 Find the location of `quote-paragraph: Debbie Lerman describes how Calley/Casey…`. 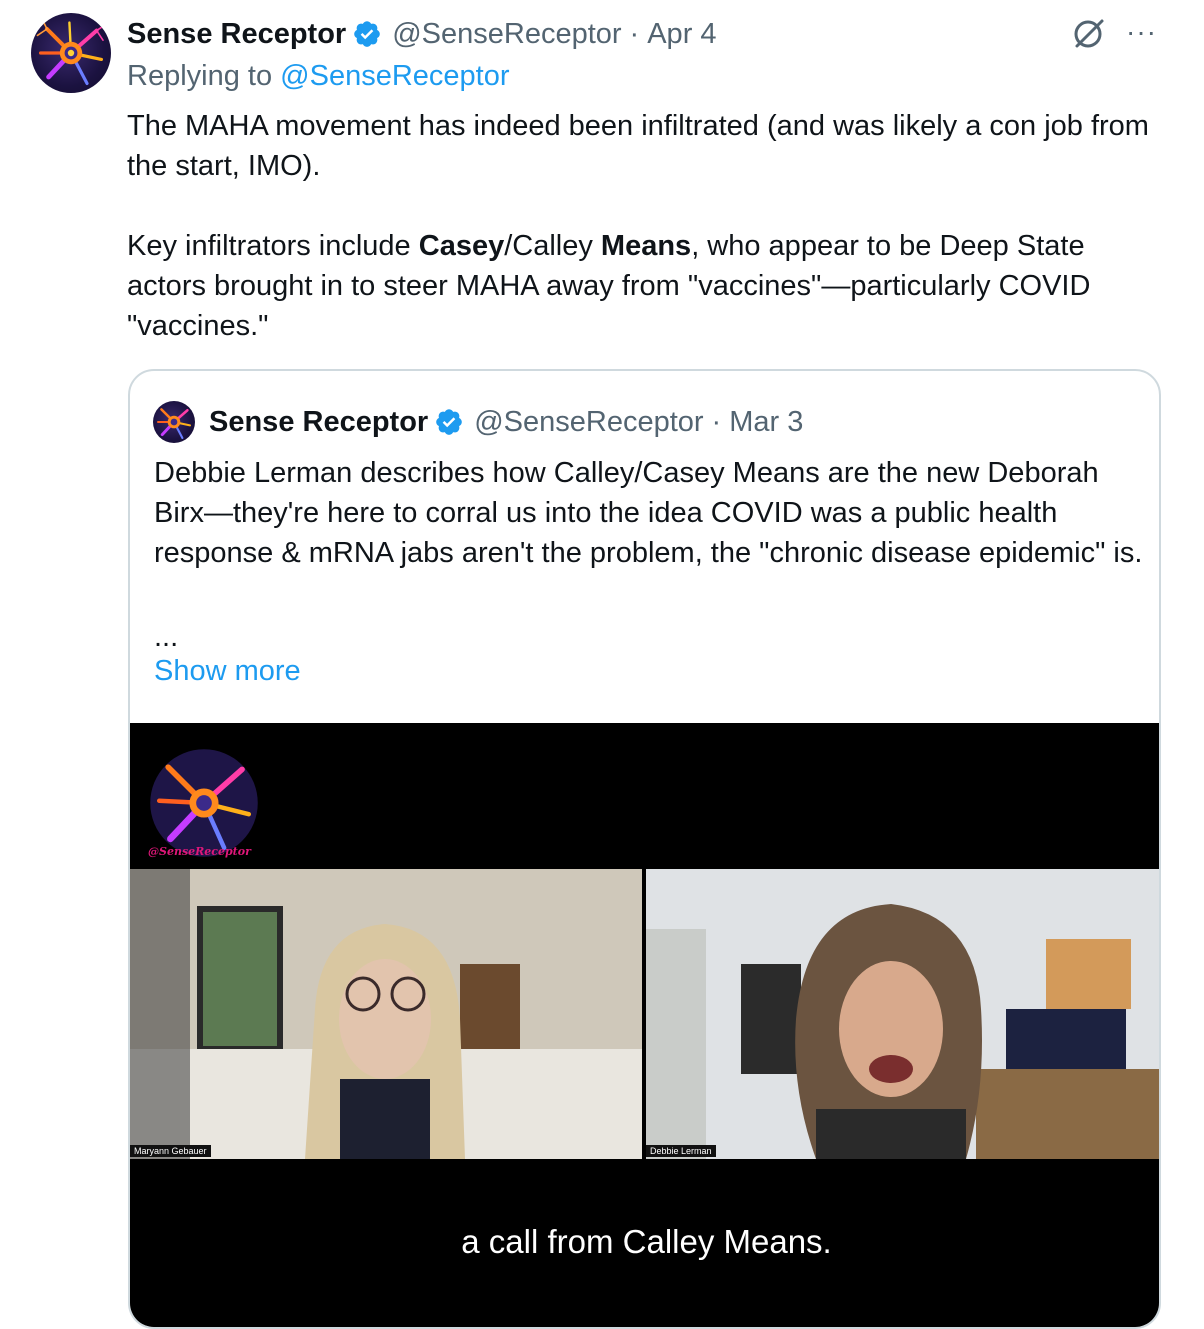

quote-paragraph: Debbie Lerman describes how Calley/Casey… is located at coordinates (648, 513).